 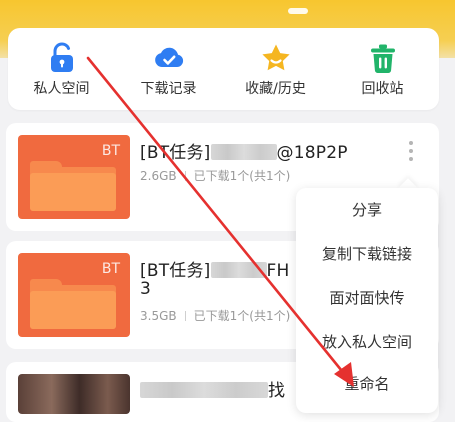 What do you see at coordinates (367, 342) in the screenshot?
I see `menu-item-move-to-private-space: 放入私人空间` at bounding box center [367, 342].